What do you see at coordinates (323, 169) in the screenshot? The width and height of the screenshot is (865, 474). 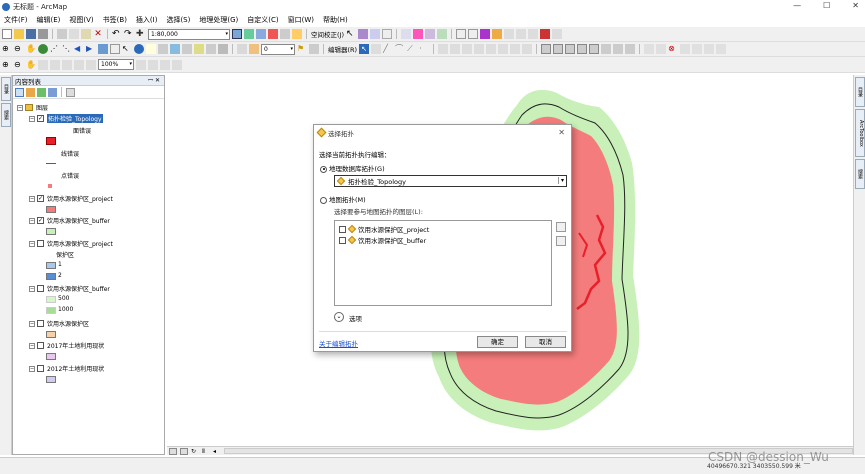 I see `geodatabase-radio` at bounding box center [323, 169].